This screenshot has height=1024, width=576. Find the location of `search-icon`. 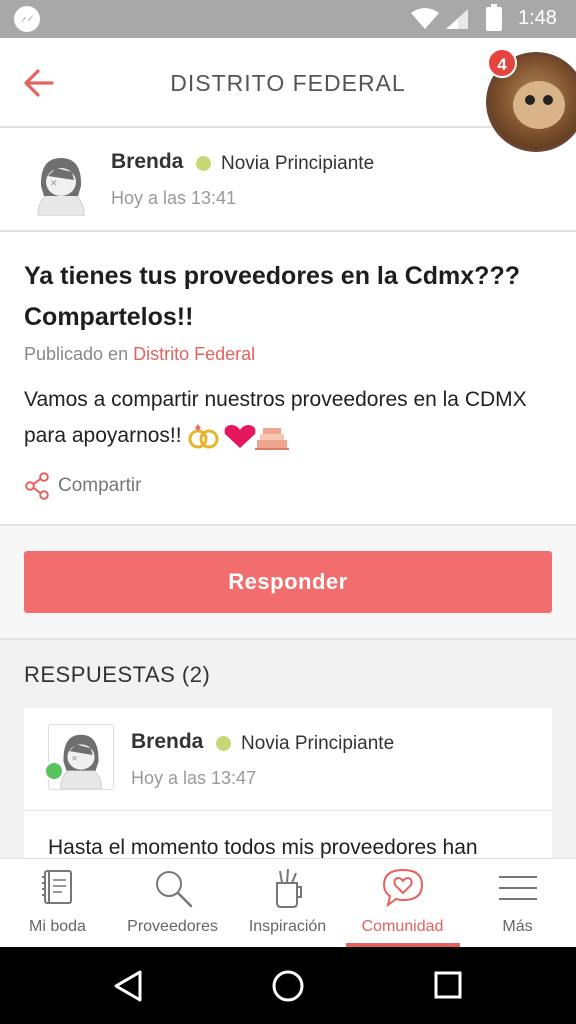

search-icon is located at coordinates (174, 889).